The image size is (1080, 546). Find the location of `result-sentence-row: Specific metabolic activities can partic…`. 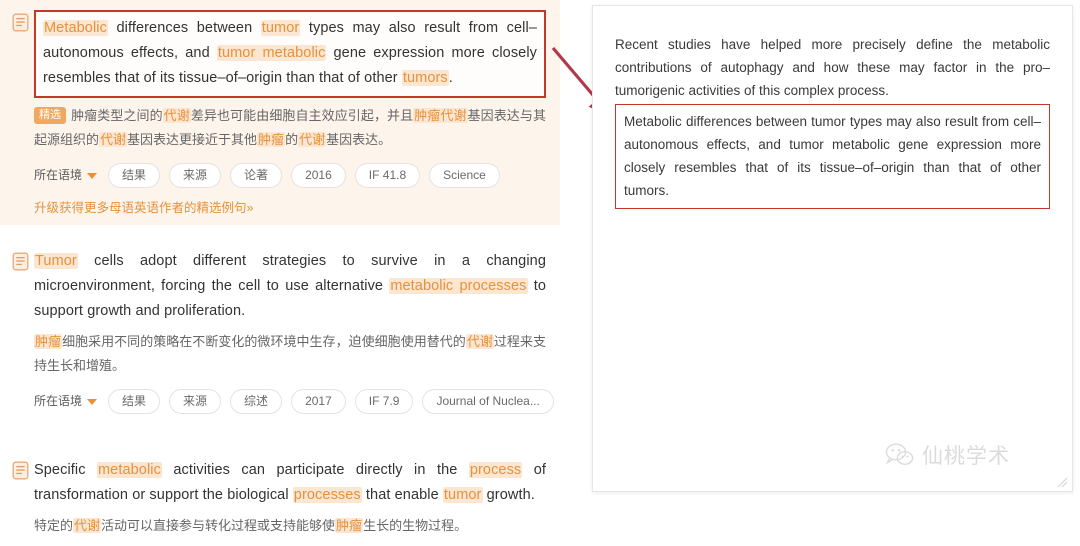

result-sentence-row: Specific metabolic activities can partic… is located at coordinates (279, 483).